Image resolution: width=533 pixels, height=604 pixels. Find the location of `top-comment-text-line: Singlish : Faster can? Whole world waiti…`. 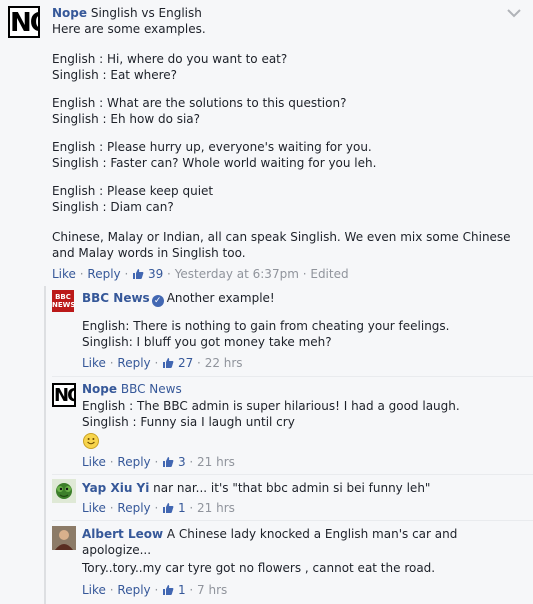

top-comment-text-line: Singlish : Faster can? Whole world waiti… is located at coordinates (214, 163).